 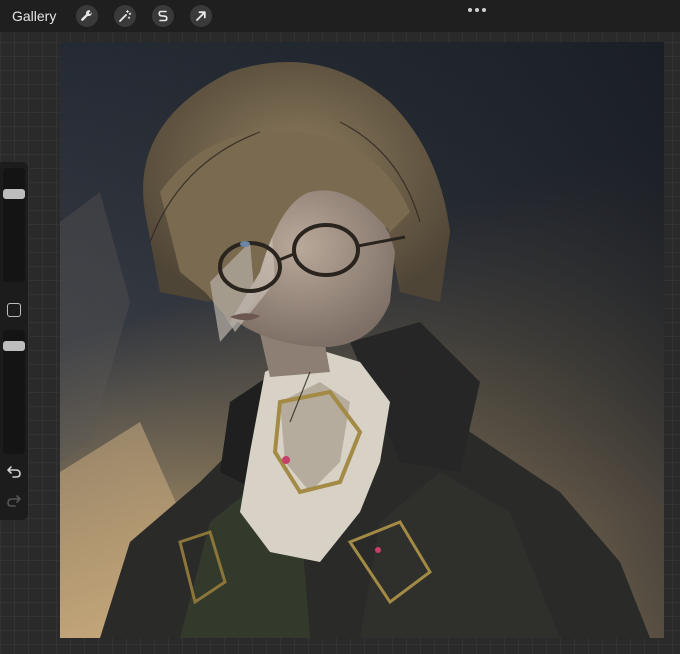 What do you see at coordinates (14, 392) in the screenshot?
I see `brush-opacity-slider` at bounding box center [14, 392].